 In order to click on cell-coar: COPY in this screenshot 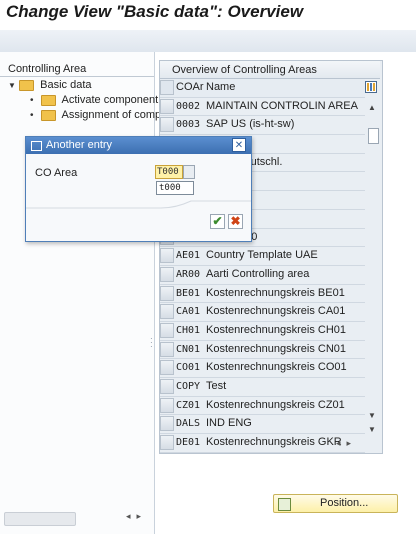, I will do `click(190, 386)`.